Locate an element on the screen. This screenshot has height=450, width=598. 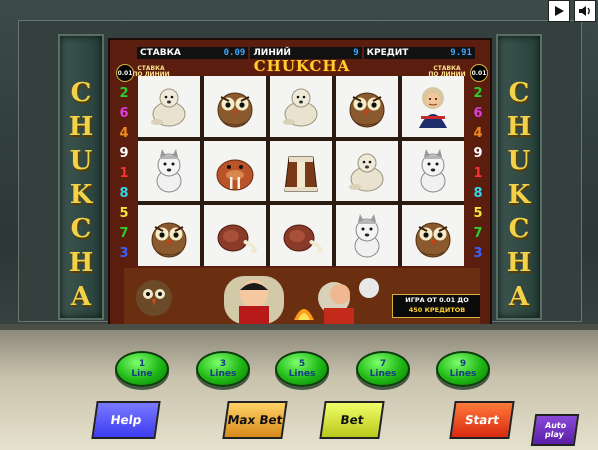
play-icon is located at coordinates (559, 11).